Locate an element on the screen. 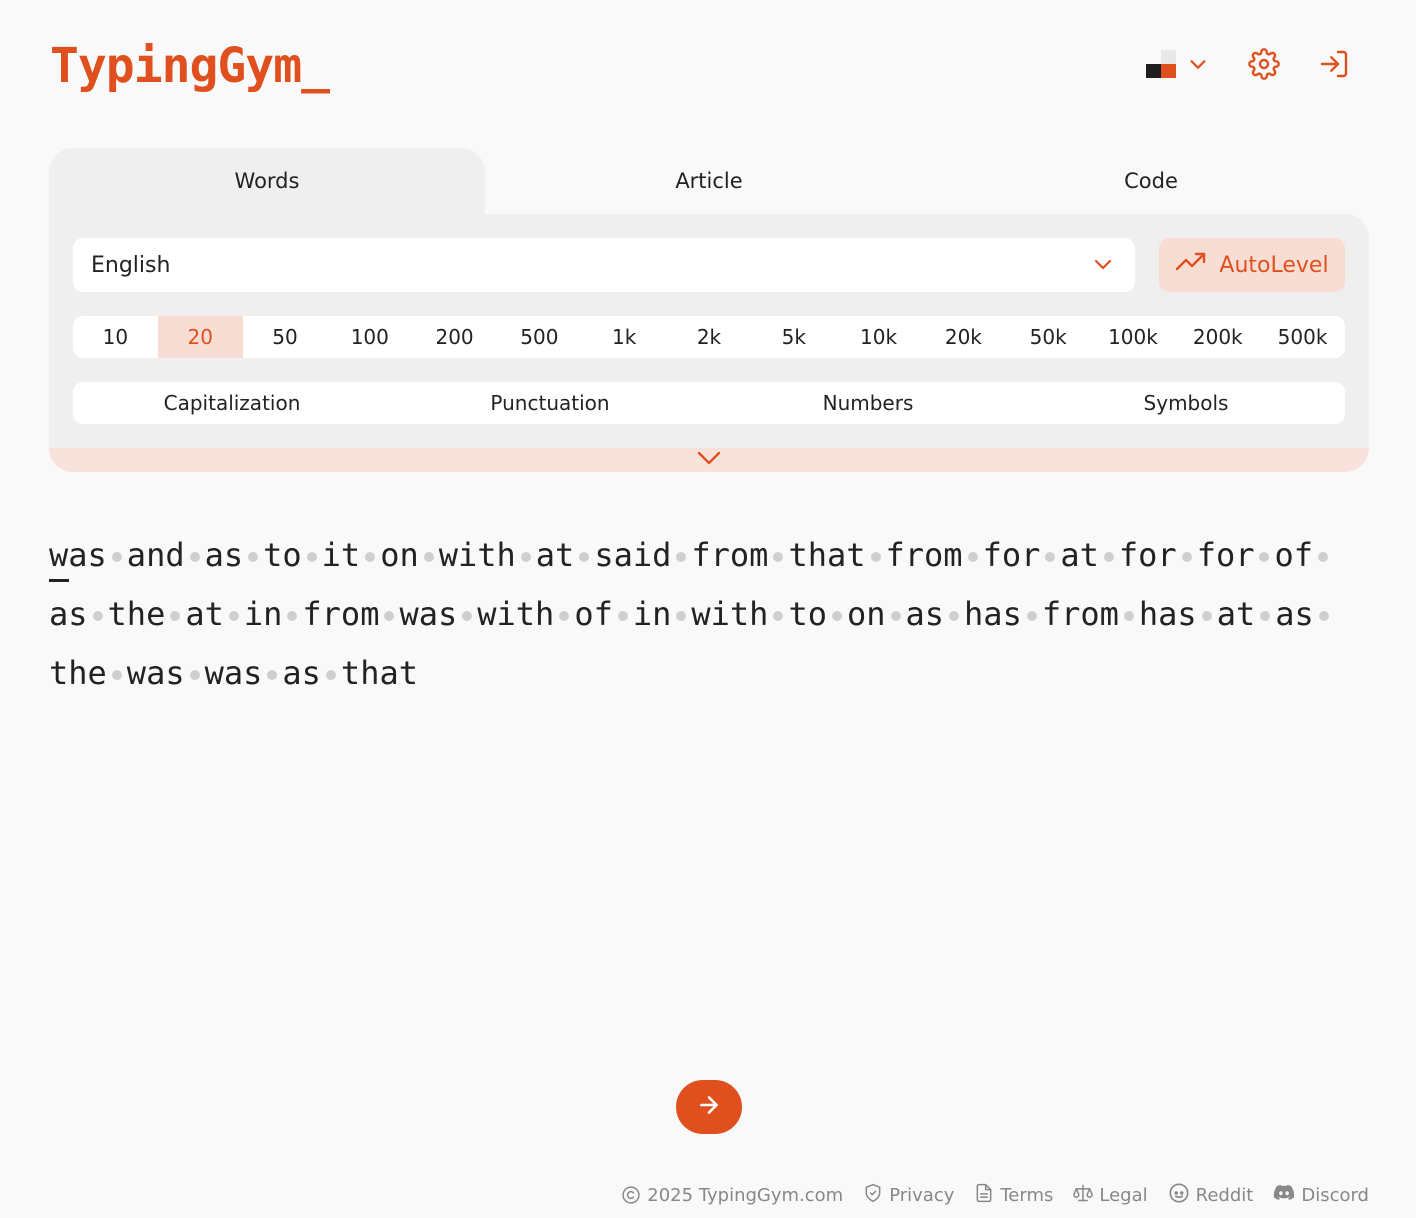 The image size is (1416, 1218). word-count-option: 200k is located at coordinates (1217, 337).